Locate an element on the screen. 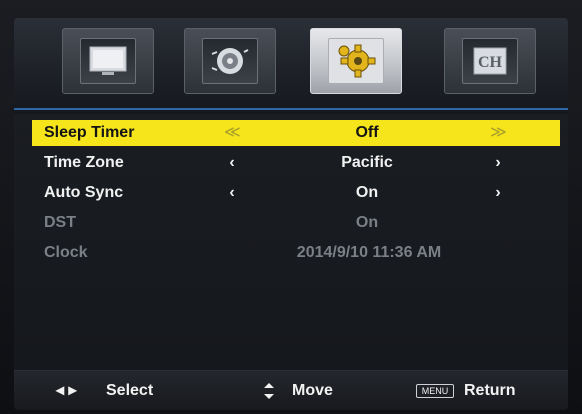  setting-value: Pacific is located at coordinates (367, 162).